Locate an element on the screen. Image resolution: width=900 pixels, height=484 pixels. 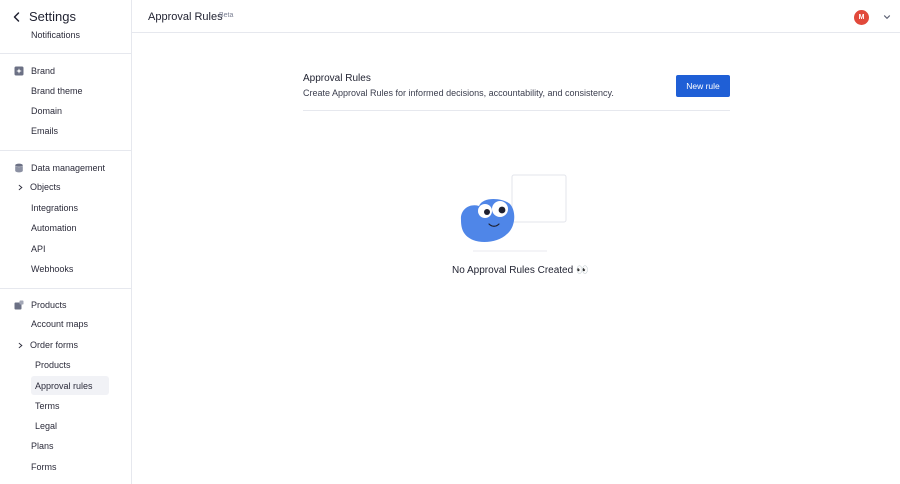
back-button is located at coordinates (17, 17).